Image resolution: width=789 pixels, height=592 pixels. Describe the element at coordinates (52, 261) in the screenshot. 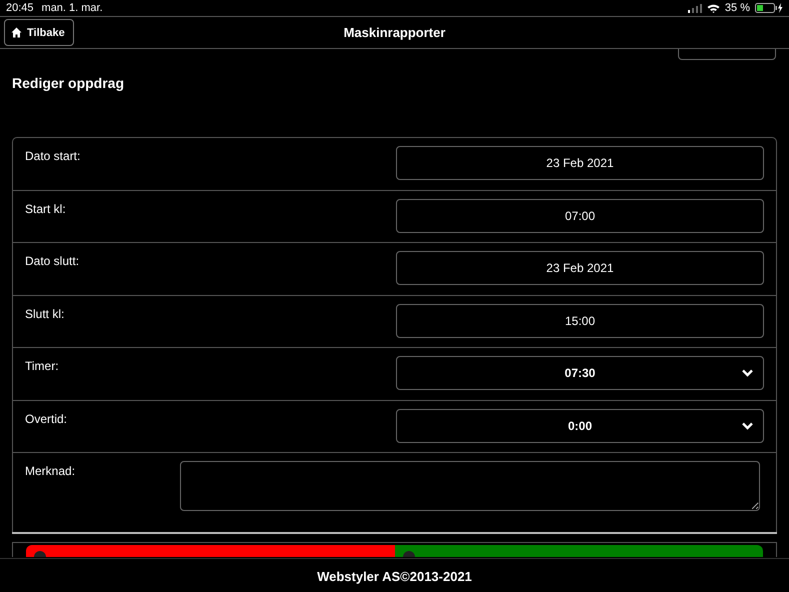

I see `field-label: Dato slutt:` at that location.